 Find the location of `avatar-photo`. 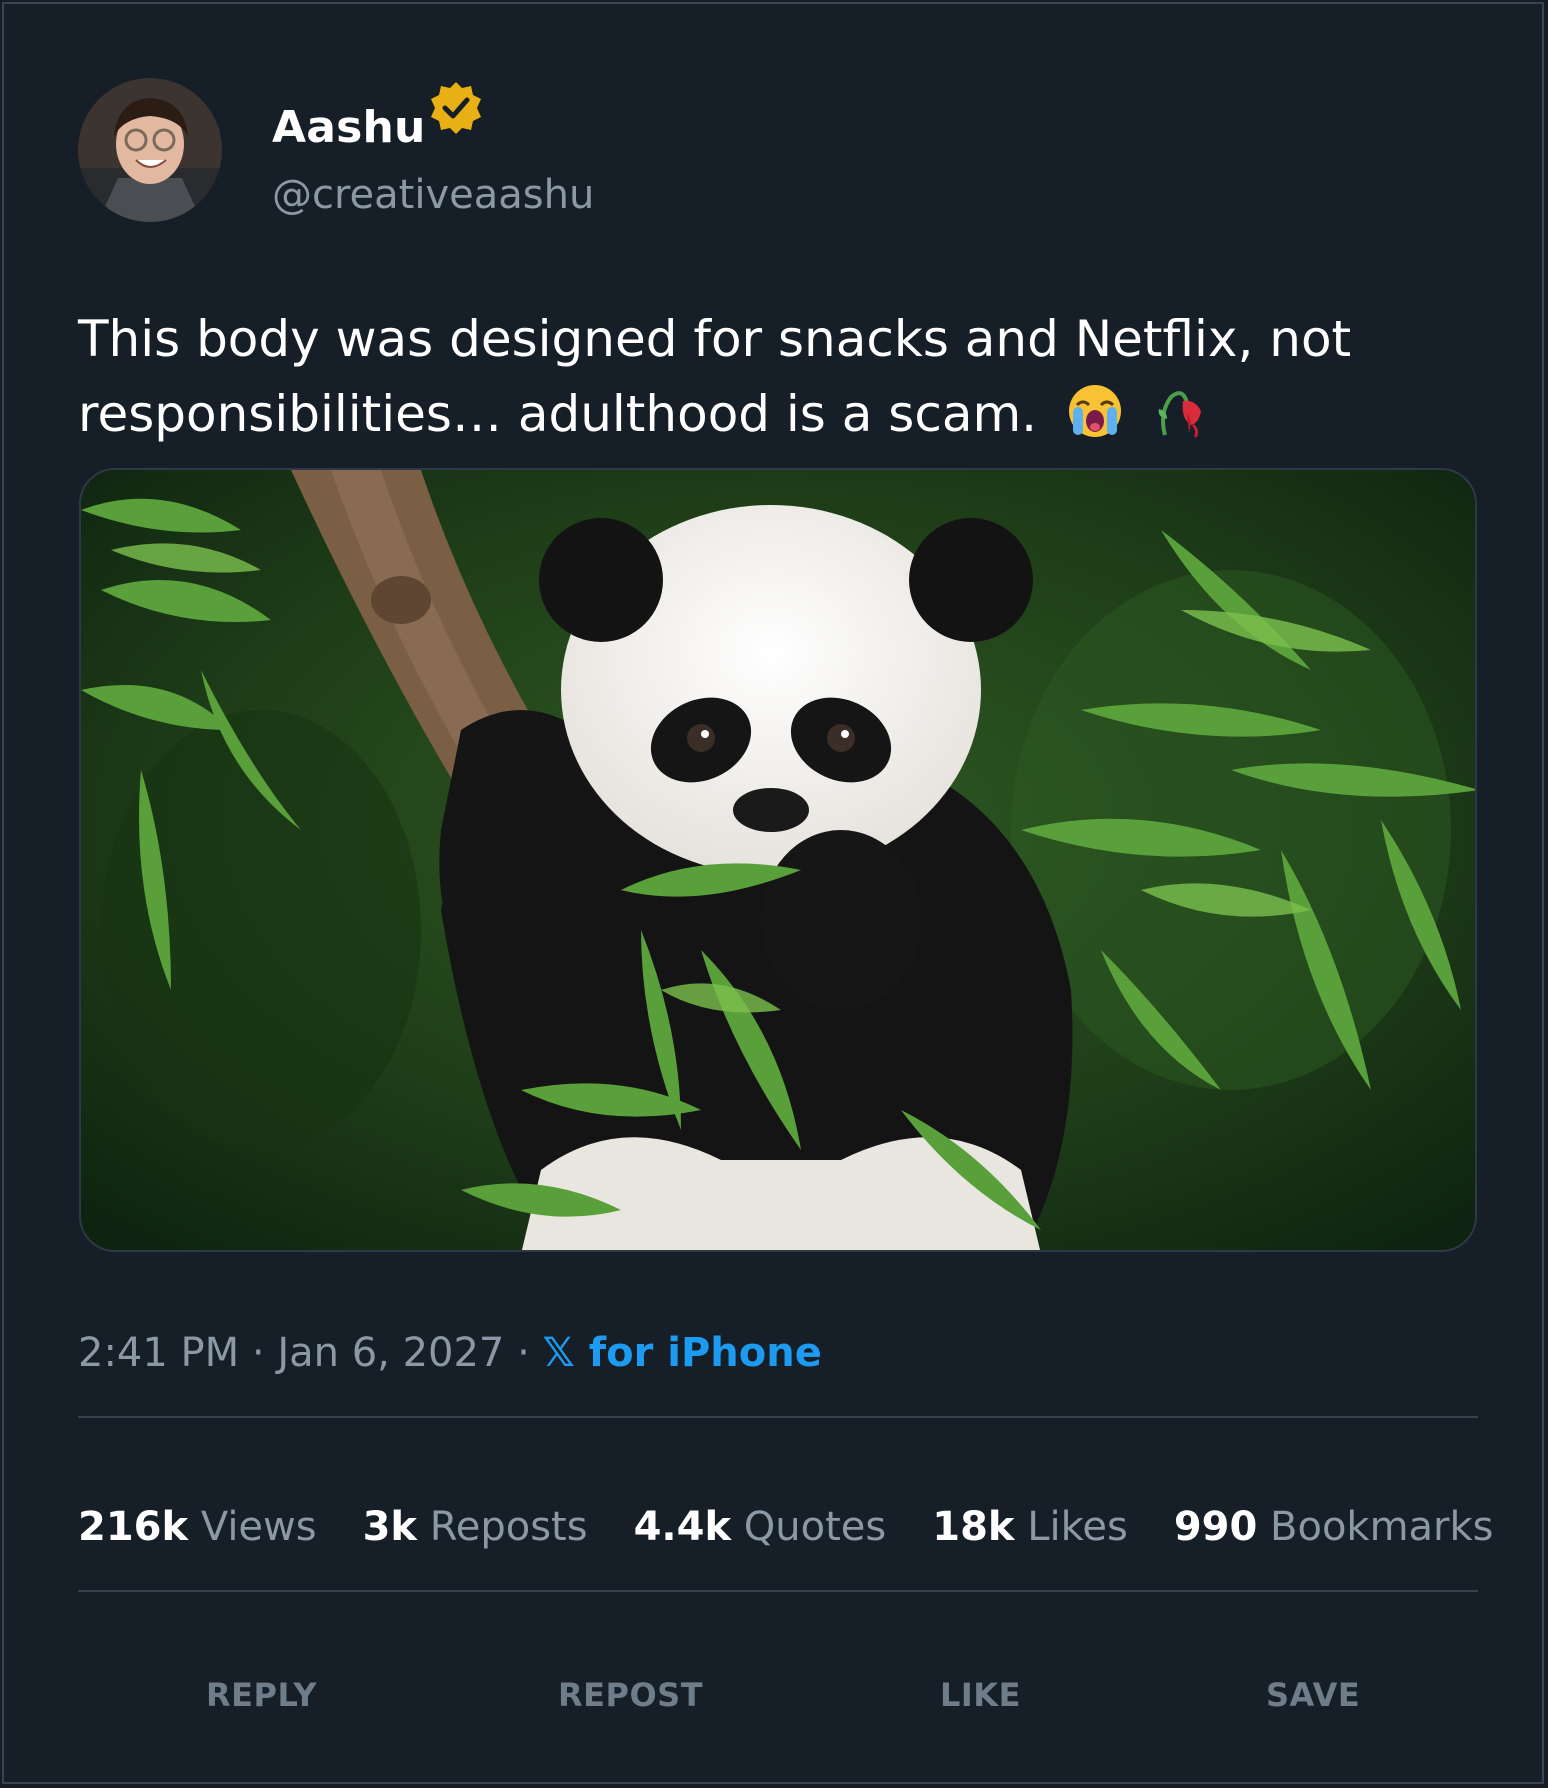

avatar-photo is located at coordinates (150, 150).